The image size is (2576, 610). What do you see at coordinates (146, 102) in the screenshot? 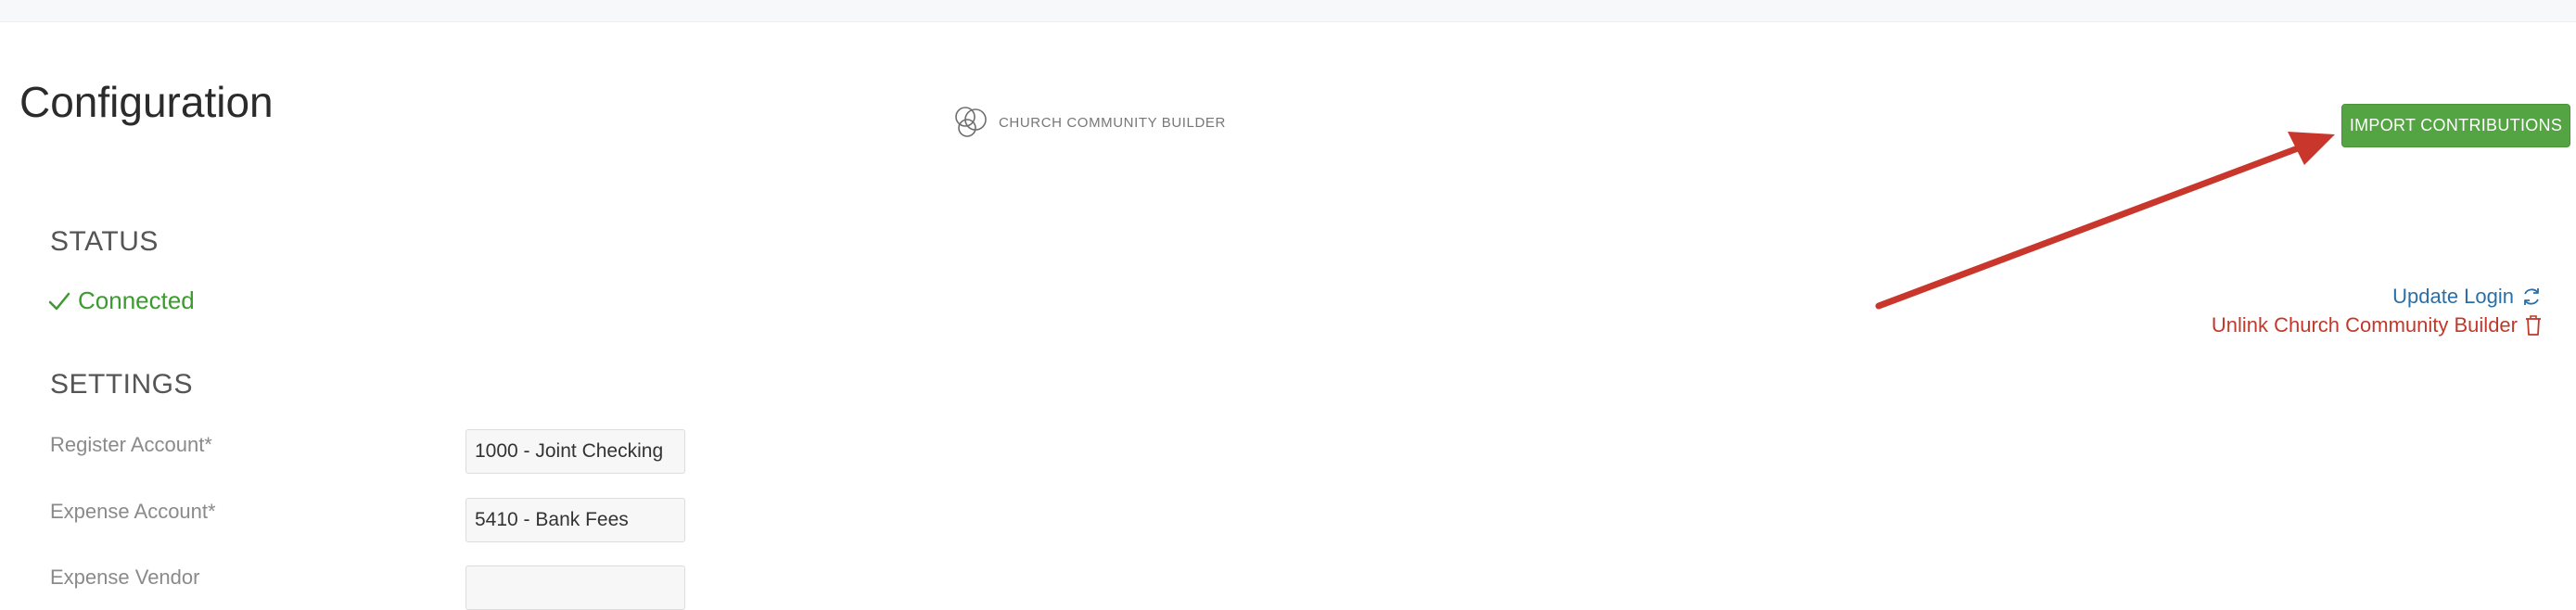
I see `page-title: Configuration` at bounding box center [146, 102].